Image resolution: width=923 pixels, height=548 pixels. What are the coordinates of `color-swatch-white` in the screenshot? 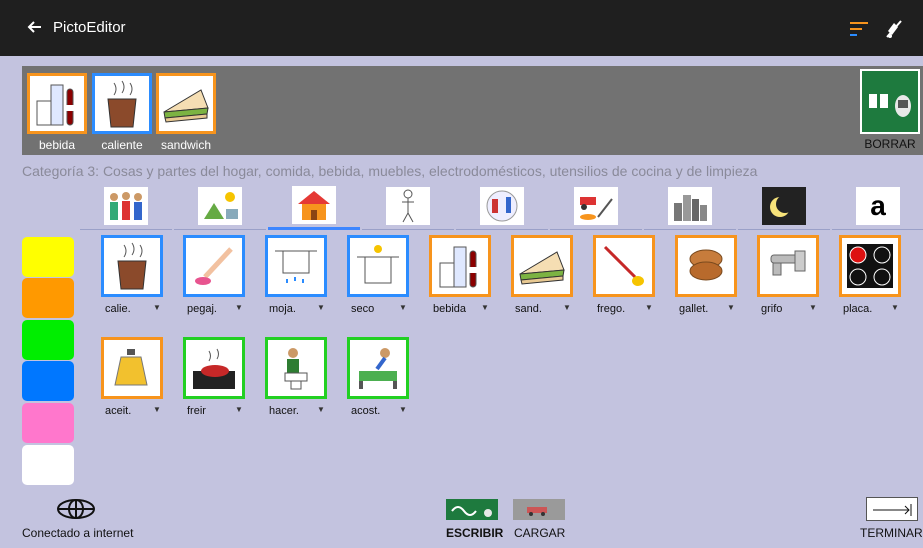 It's located at (48, 465).